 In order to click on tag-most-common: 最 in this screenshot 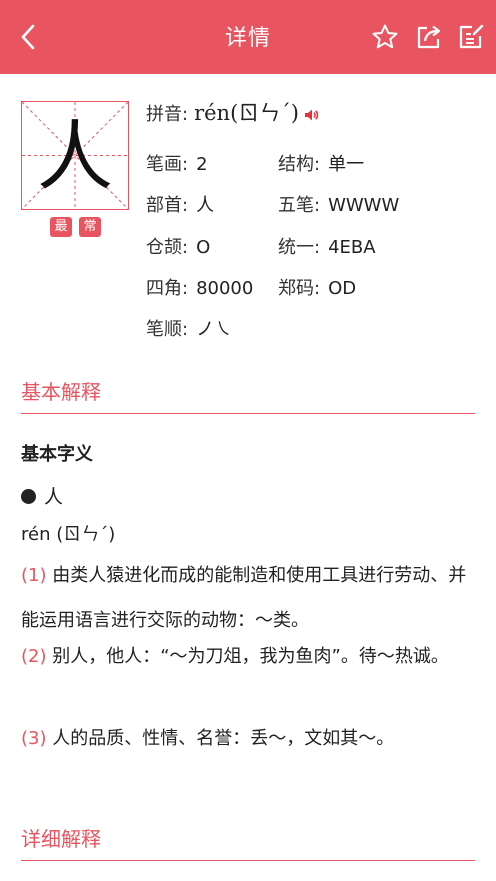, I will do `click(61, 227)`.